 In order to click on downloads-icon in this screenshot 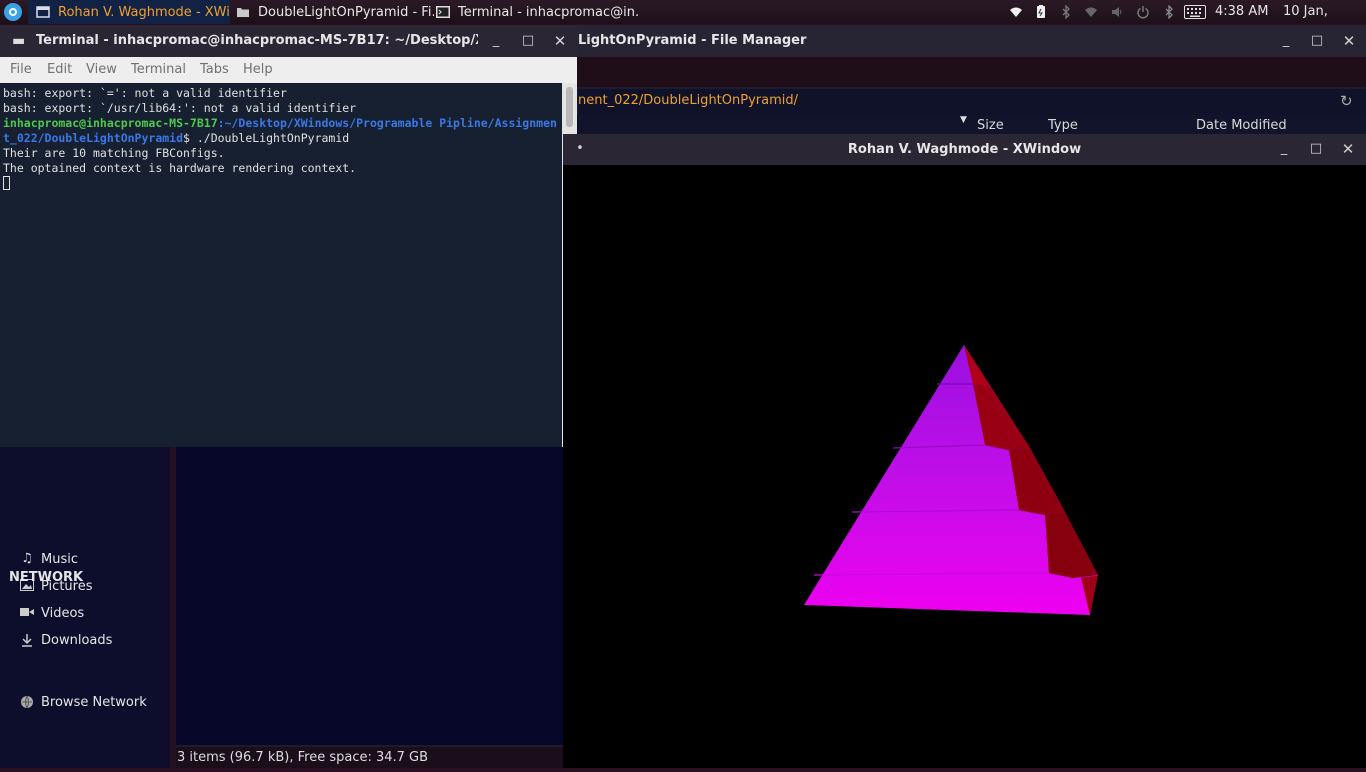, I will do `click(27, 640)`.